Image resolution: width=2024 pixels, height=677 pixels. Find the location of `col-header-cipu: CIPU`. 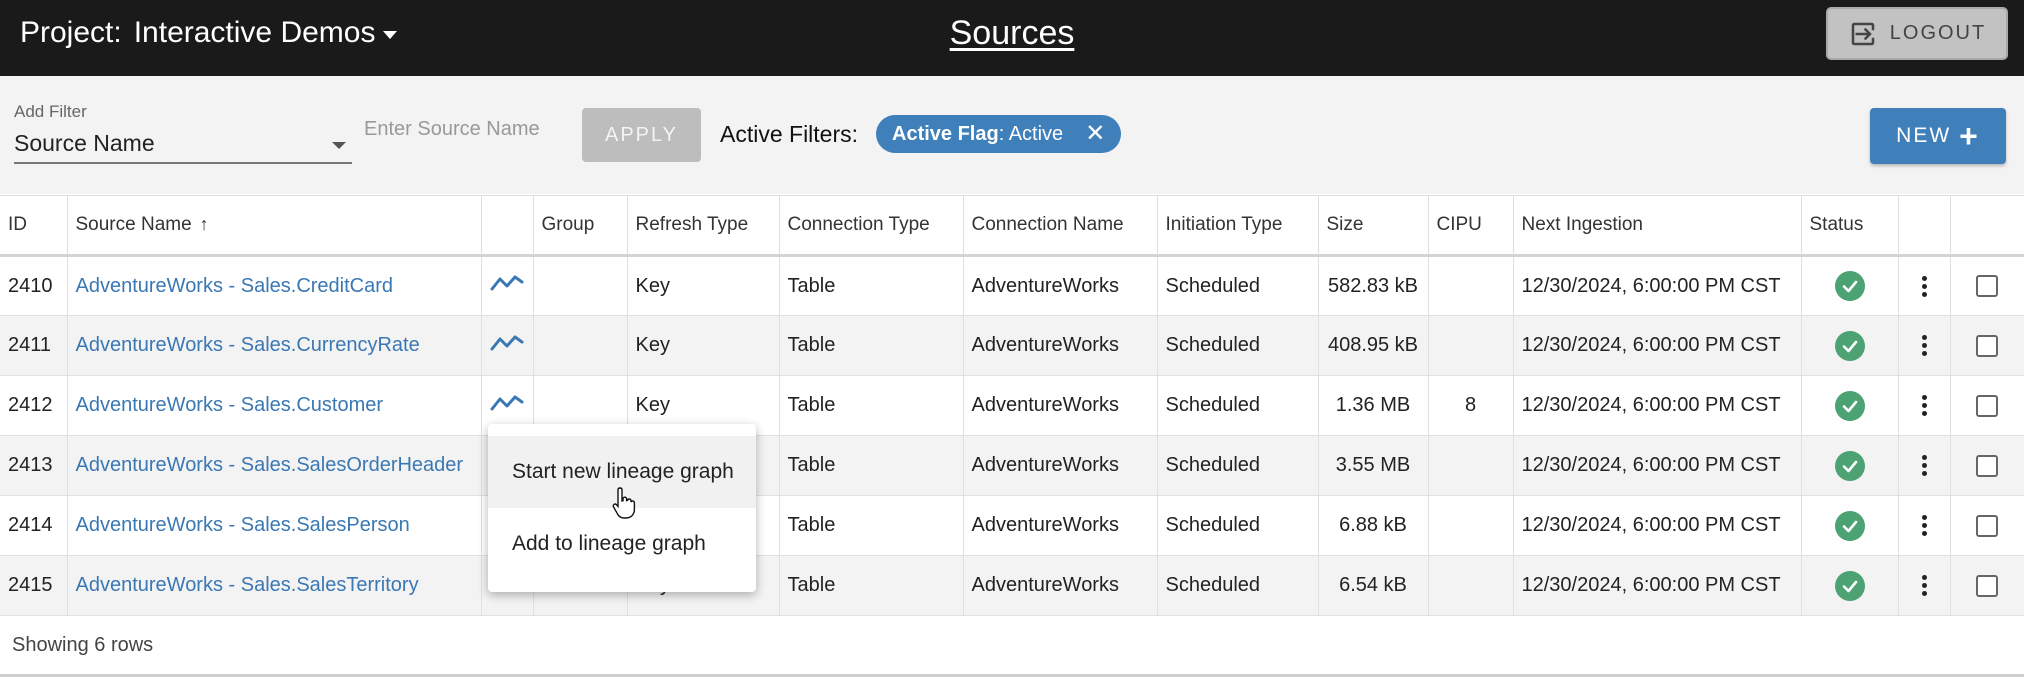

col-header-cipu: CIPU is located at coordinates (1471, 226).